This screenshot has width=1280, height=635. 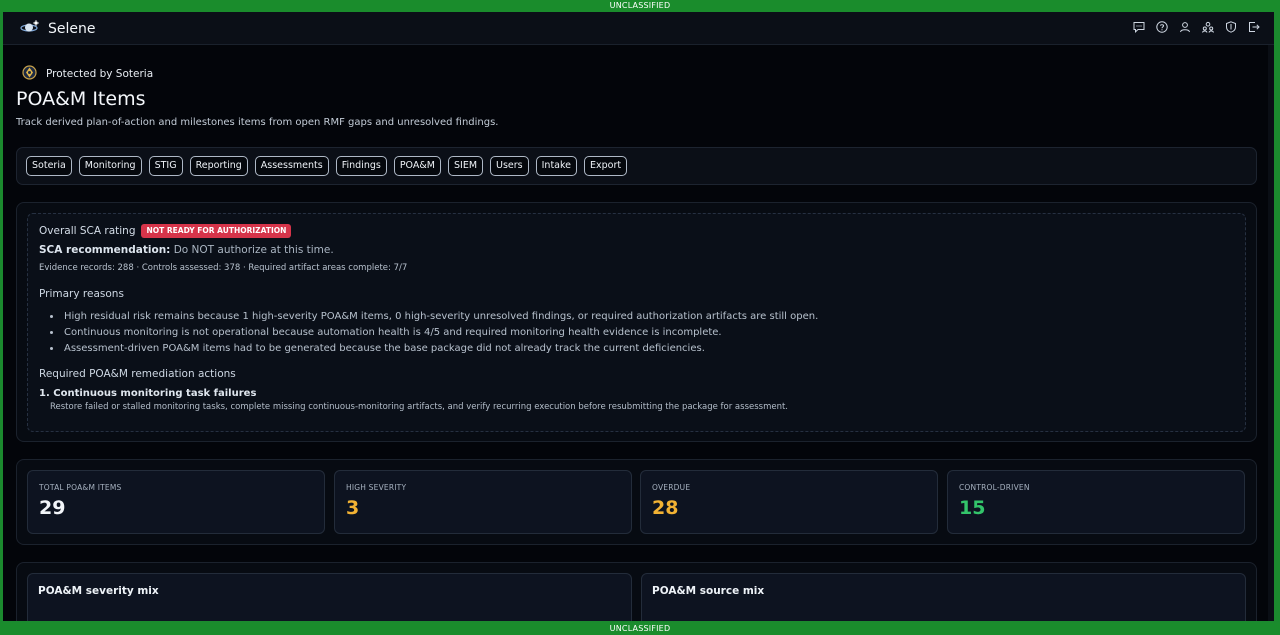 What do you see at coordinates (708, 591) in the screenshot?
I see `source-mix-title: POA&M source mix` at bounding box center [708, 591].